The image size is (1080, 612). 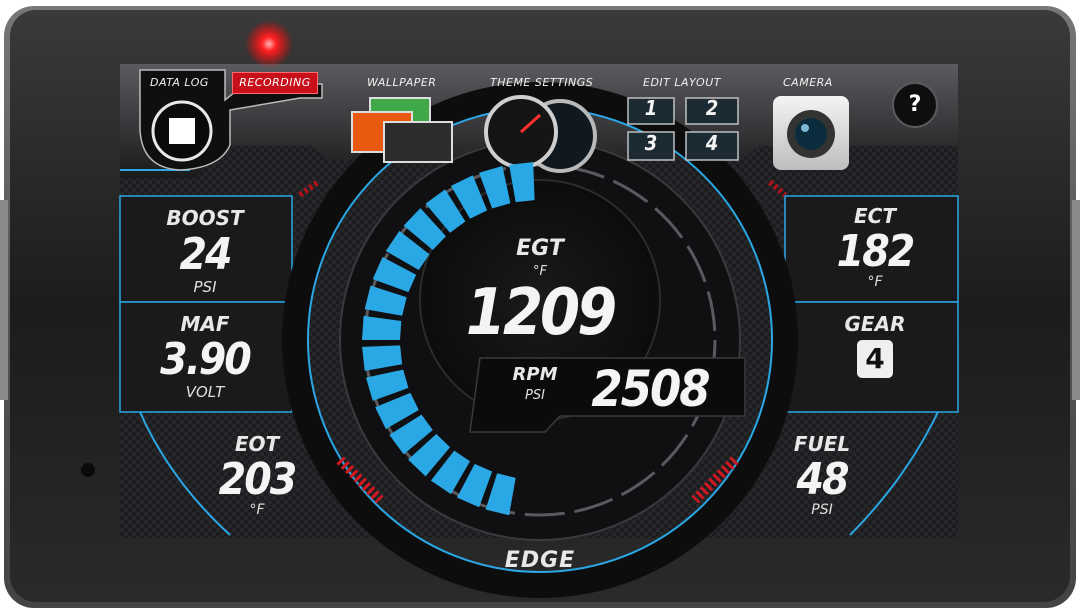 What do you see at coordinates (179, 82) in the screenshot?
I see `data-log-label: DATA LOG` at bounding box center [179, 82].